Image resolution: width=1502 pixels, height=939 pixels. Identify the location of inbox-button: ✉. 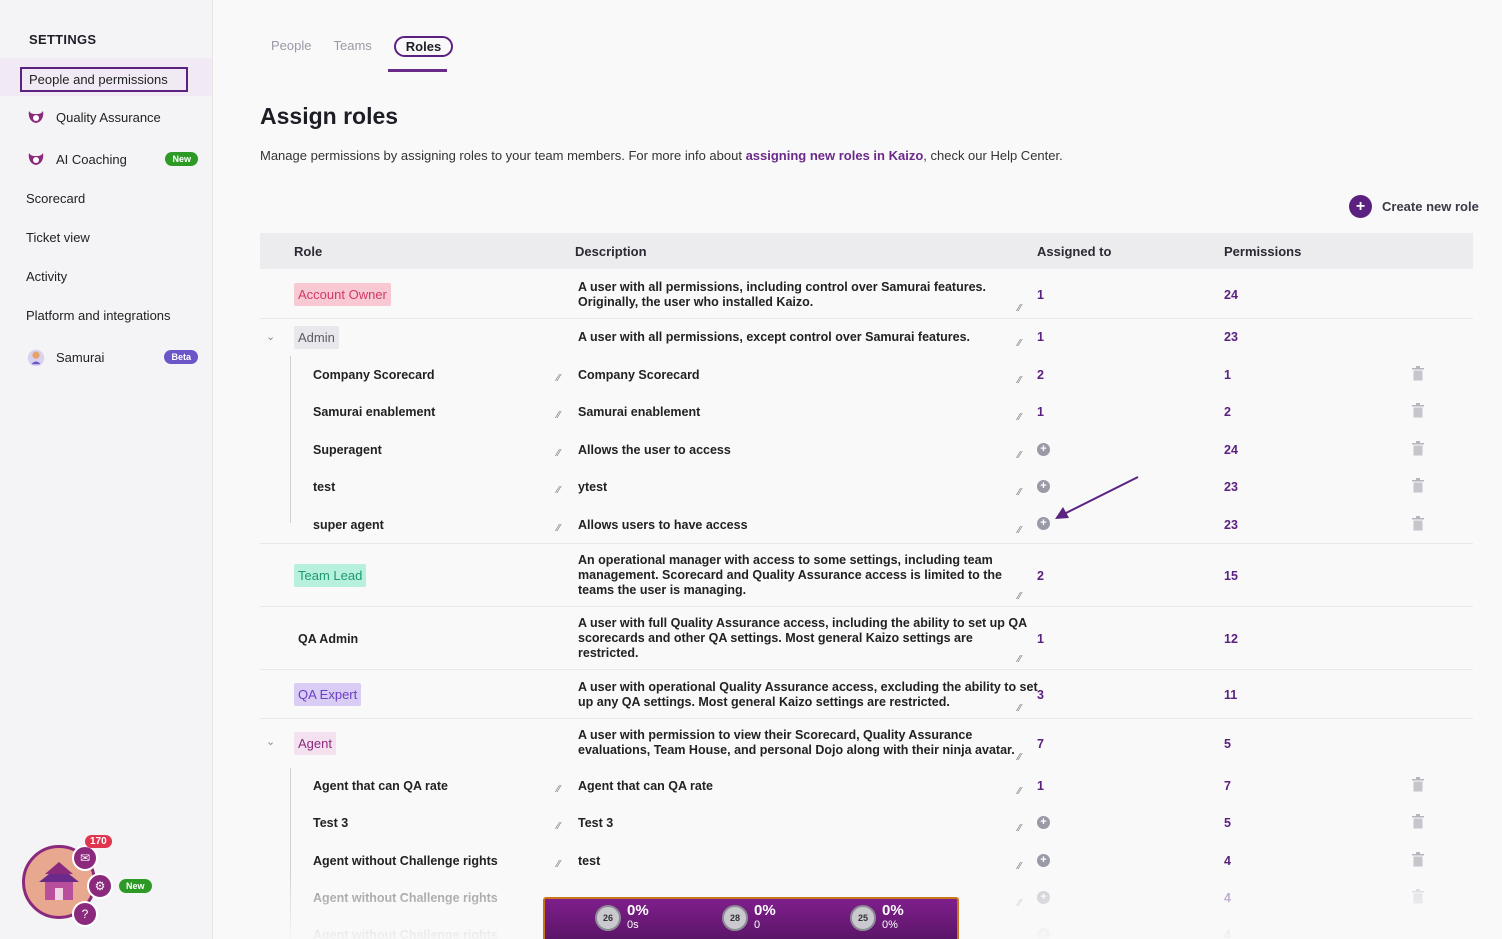
(85, 858).